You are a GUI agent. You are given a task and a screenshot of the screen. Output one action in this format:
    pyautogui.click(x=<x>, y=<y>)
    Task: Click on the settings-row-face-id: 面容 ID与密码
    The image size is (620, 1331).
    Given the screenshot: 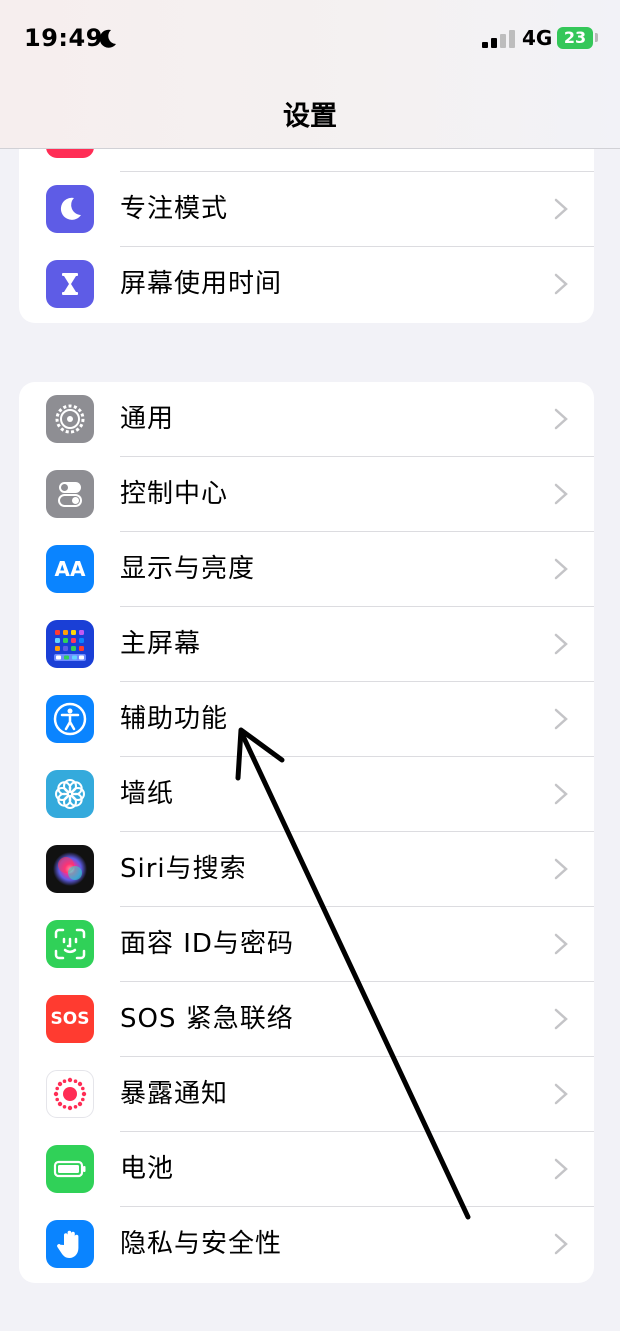 What is the action you would take?
    pyautogui.click(x=306, y=944)
    